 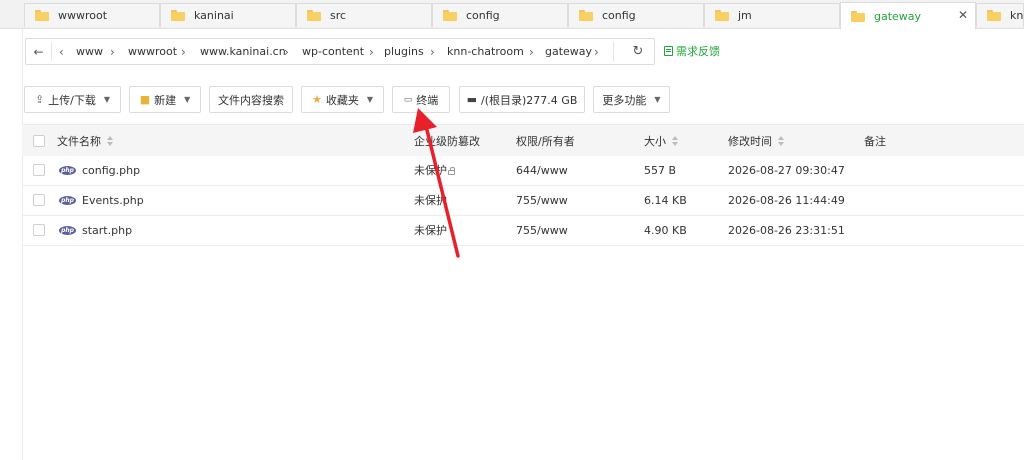 I want to click on header-name-label: 文件名称, so click(x=79, y=141).